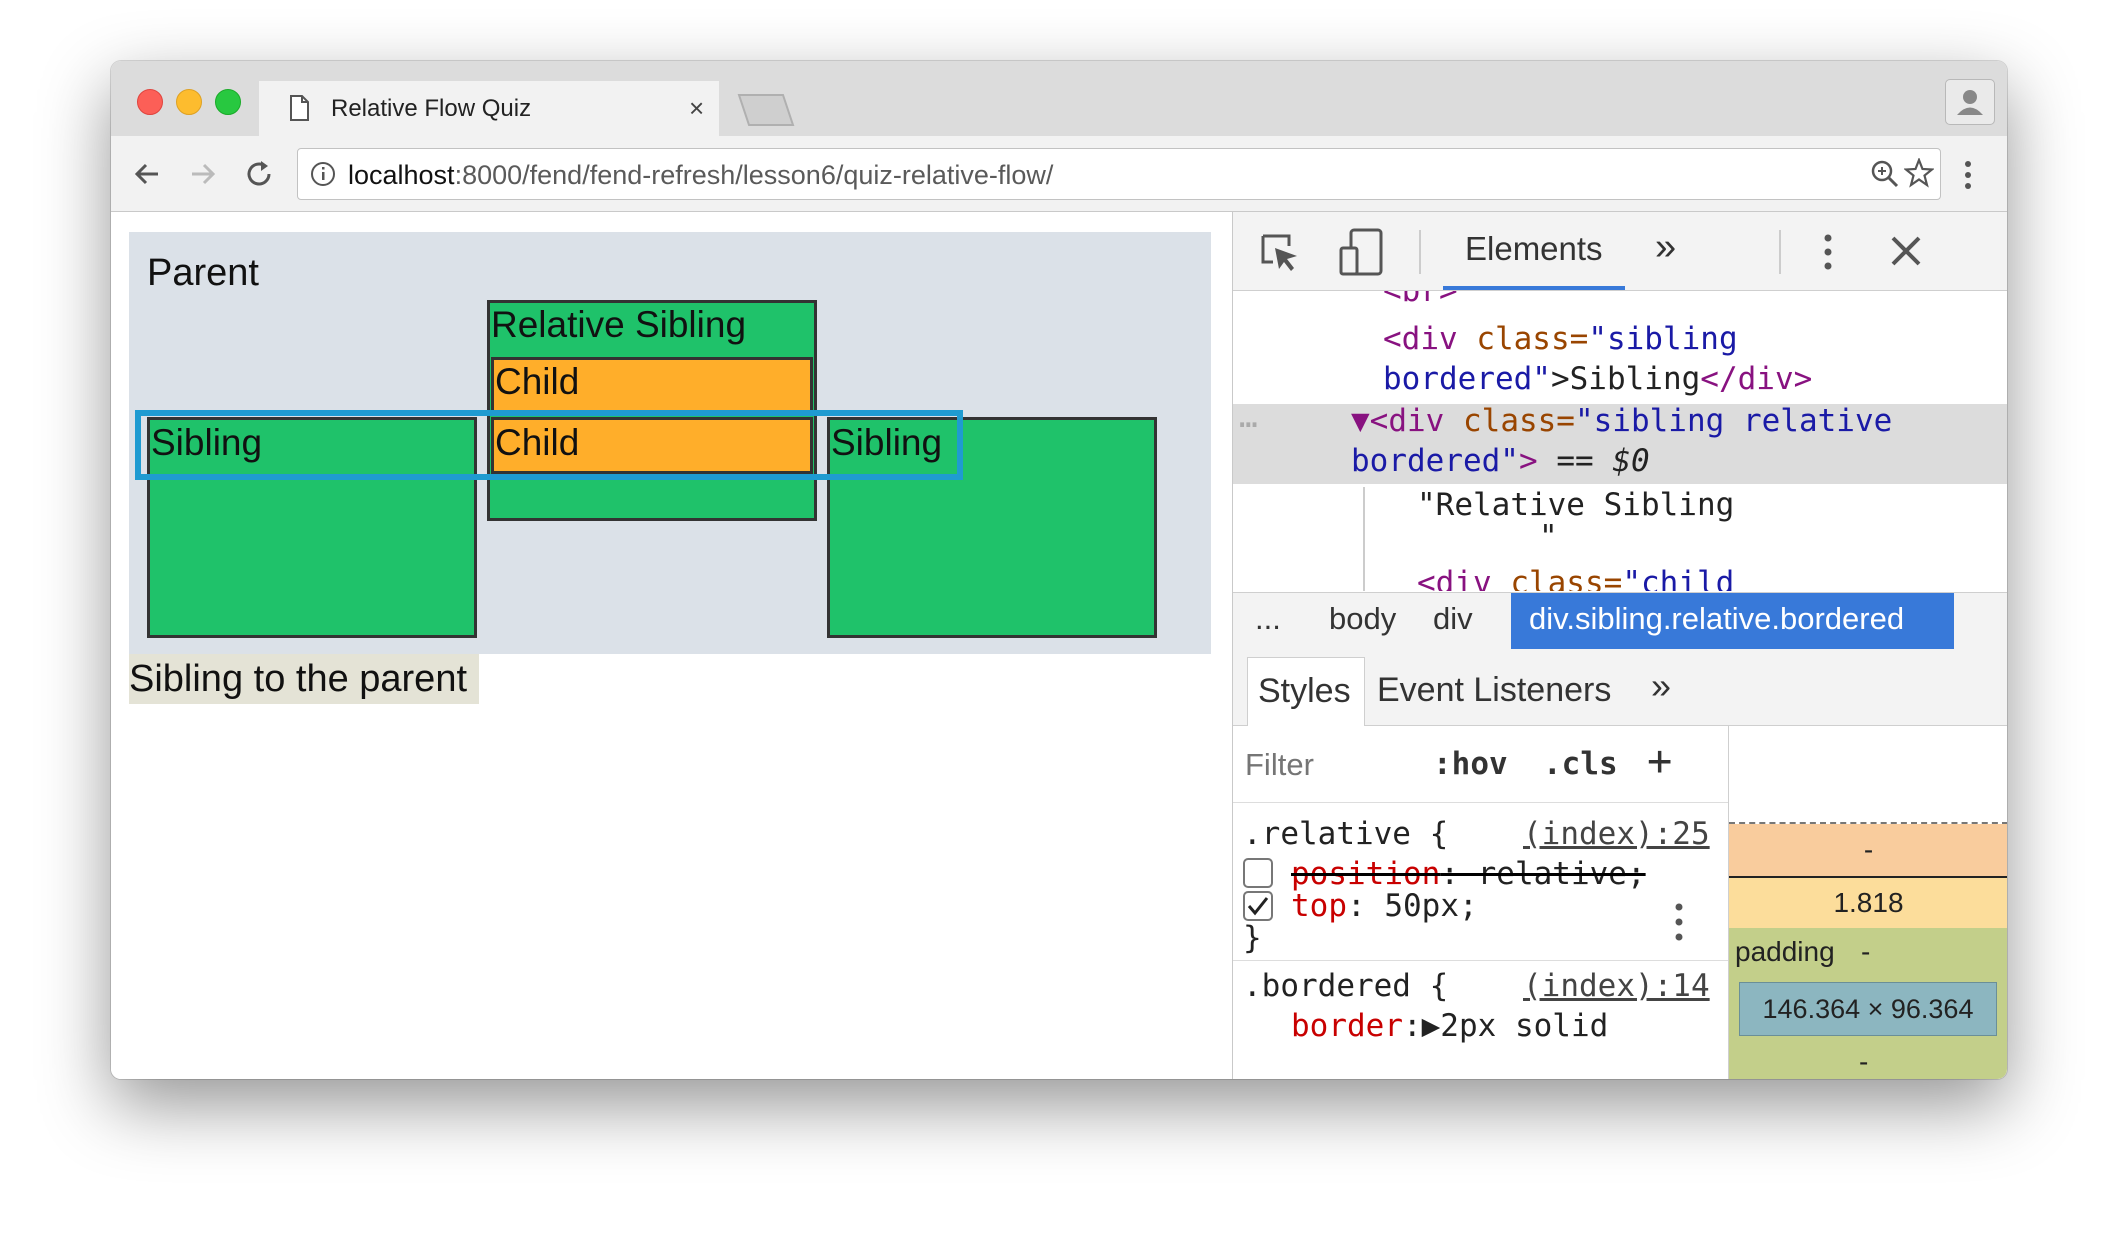  What do you see at coordinates (1575, 578) in the screenshot?
I see `dom-line: <div class="child` at bounding box center [1575, 578].